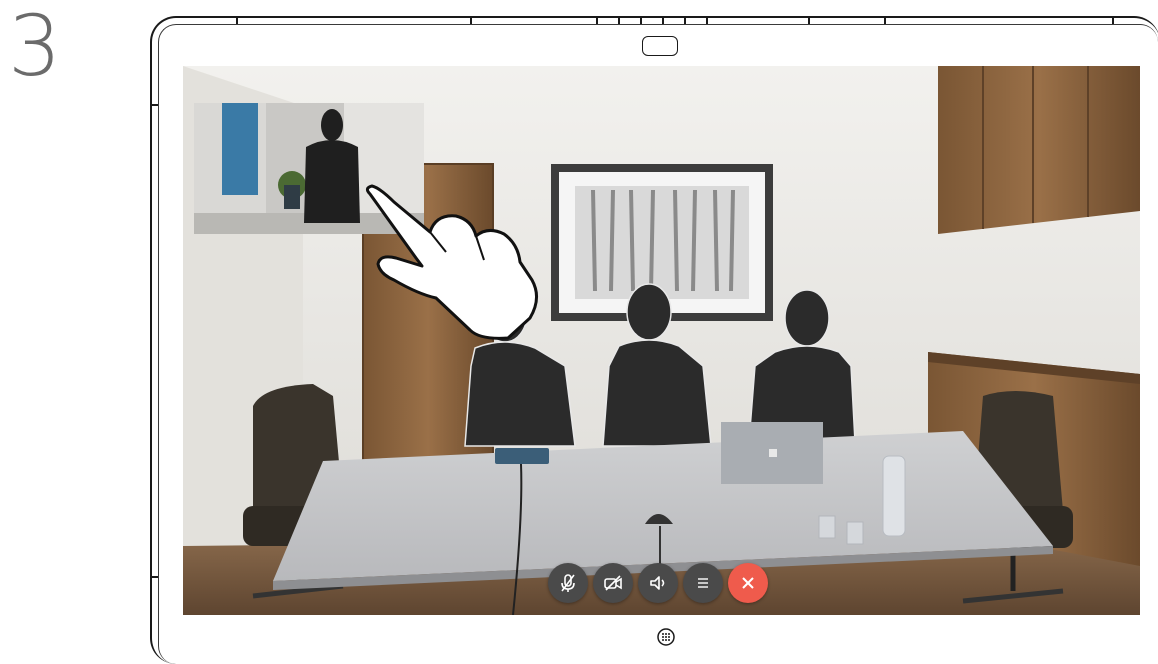 This screenshot has width=1158, height=664. I want to click on speaker-icon, so click(657, 583).